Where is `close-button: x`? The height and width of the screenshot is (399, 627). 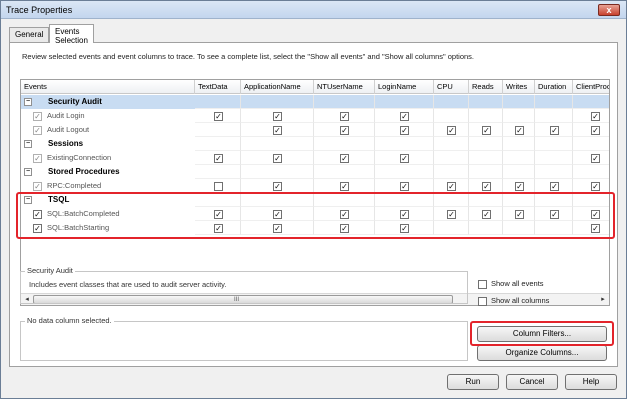
close-button: x is located at coordinates (609, 10).